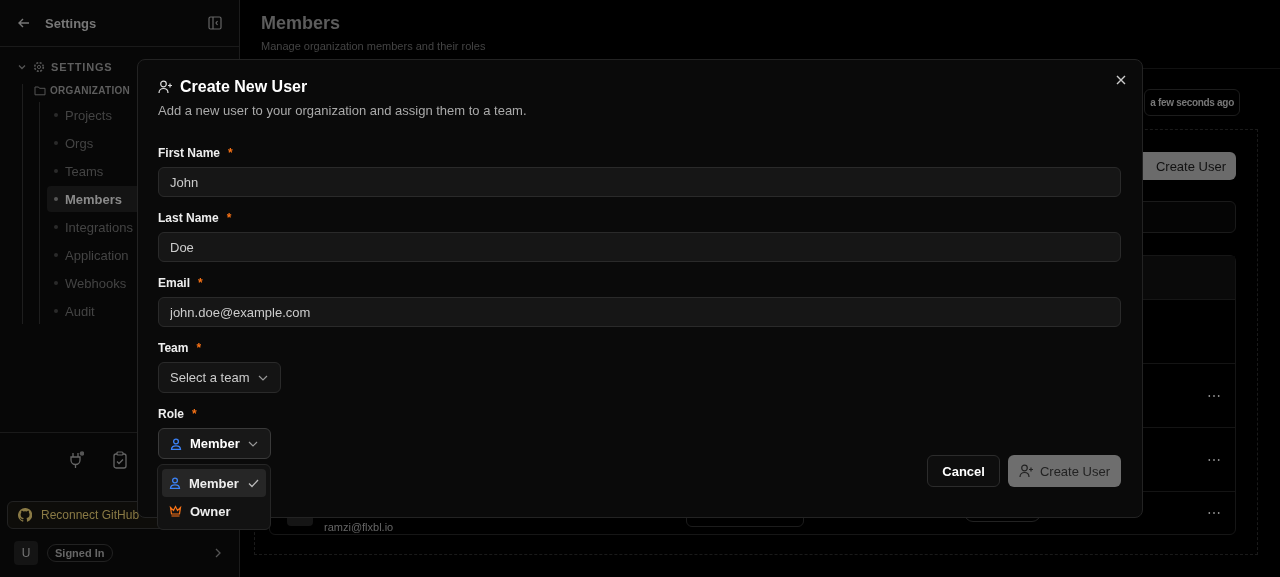 This screenshot has height=577, width=1280. I want to click on crown-icon, so click(175, 511).